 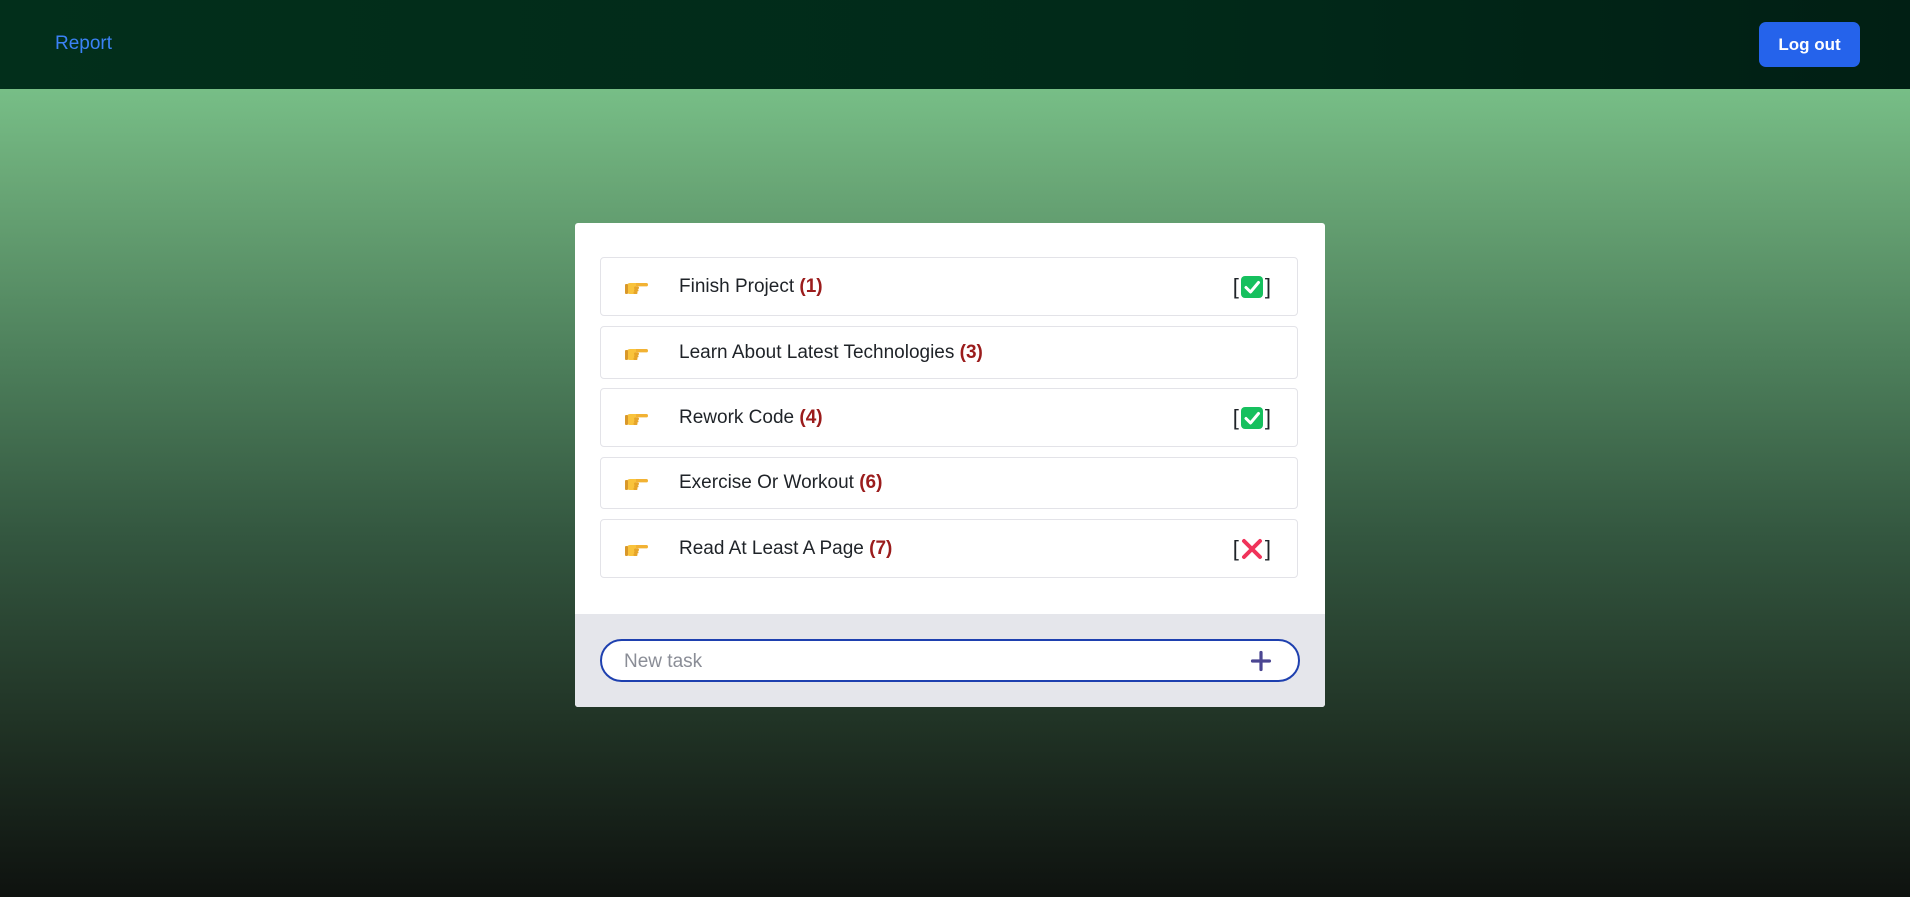 What do you see at coordinates (737, 417) in the screenshot?
I see `task-title: Rework Code` at bounding box center [737, 417].